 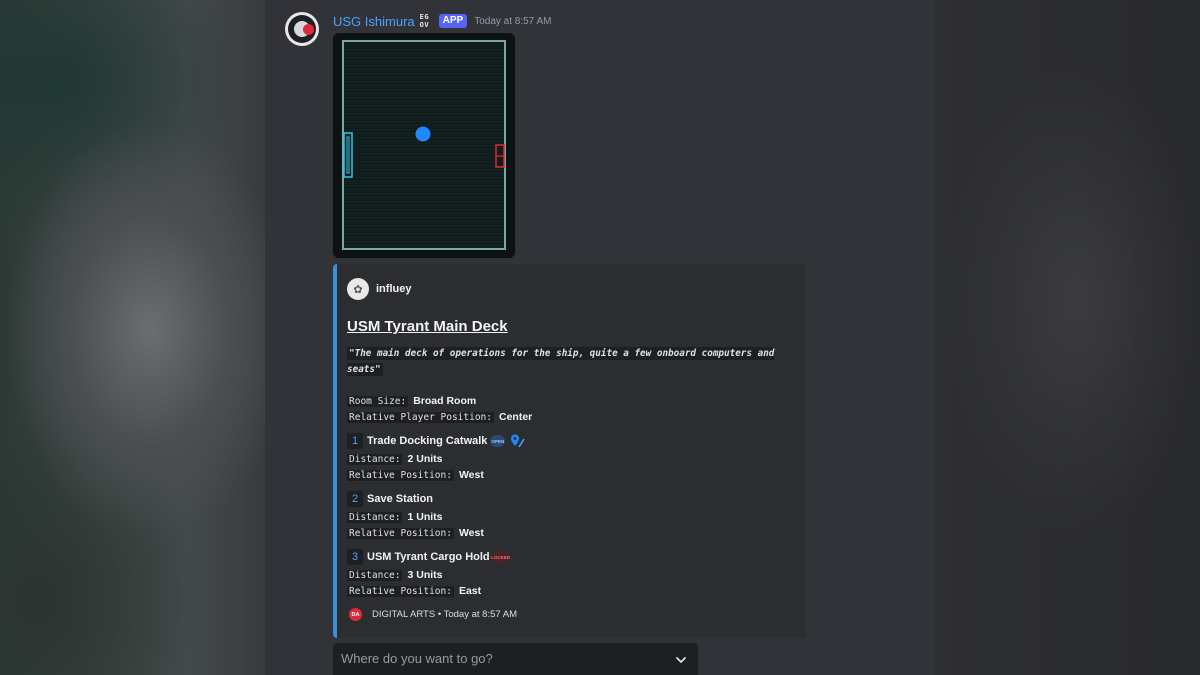 I want to click on destination-item-3: 3 USM Tyrant Cargo Hold LOCKED, so click(x=428, y=557).